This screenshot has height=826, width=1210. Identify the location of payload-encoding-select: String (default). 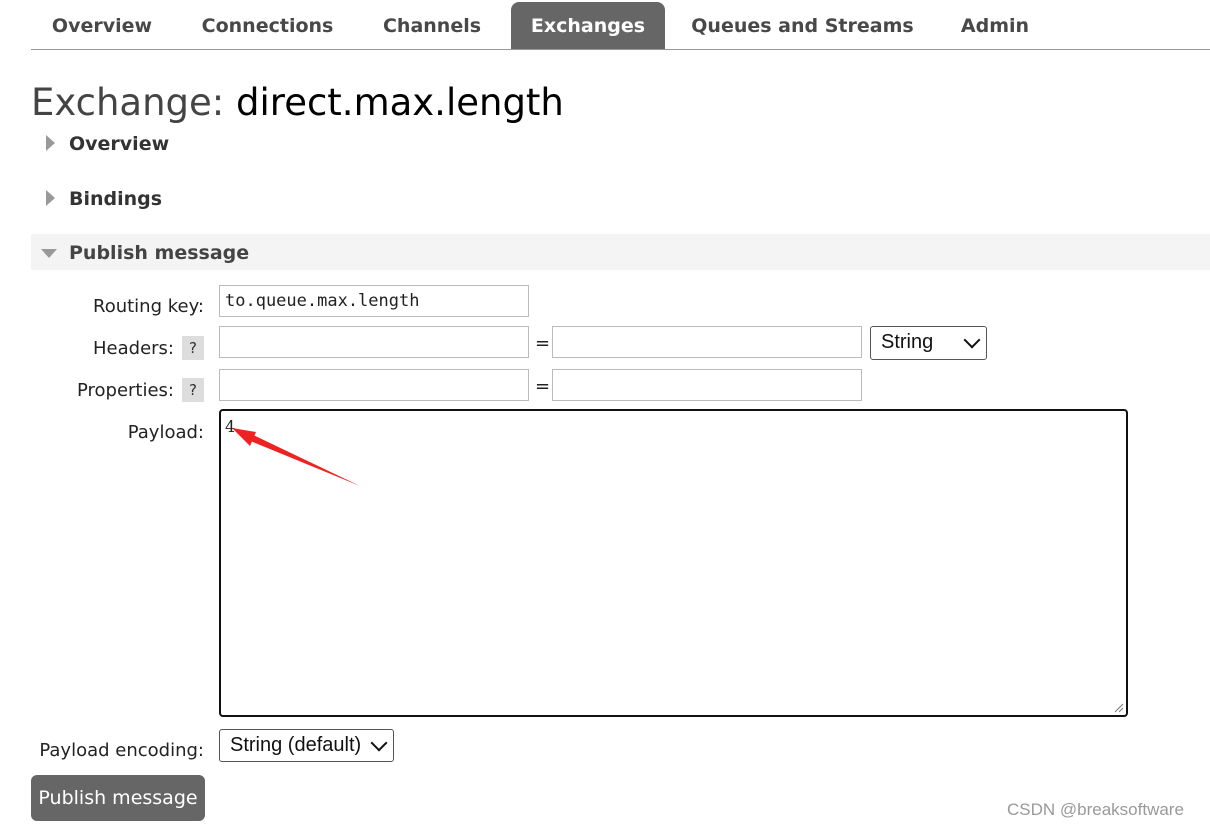
(306, 745).